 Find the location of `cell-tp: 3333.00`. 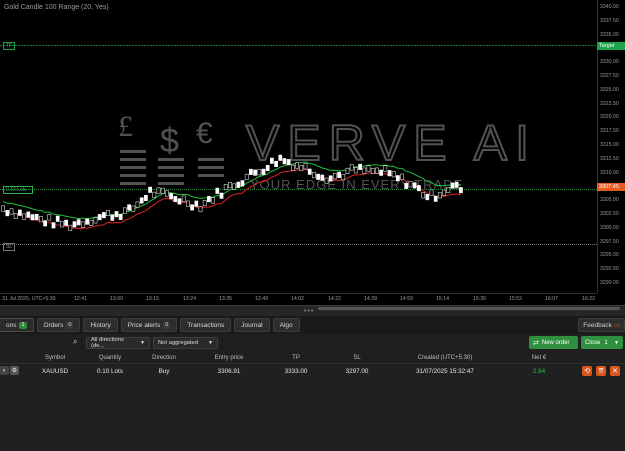

cell-tp: 3333.00 is located at coordinates (296, 371).